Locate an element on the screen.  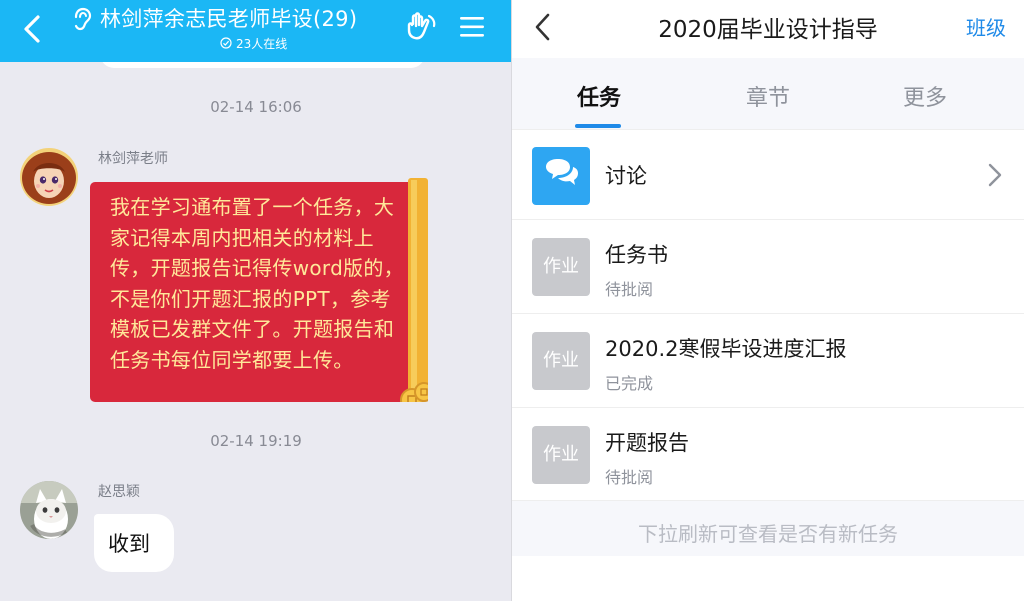
tab-chapter: 章节 is located at coordinates (768, 96).